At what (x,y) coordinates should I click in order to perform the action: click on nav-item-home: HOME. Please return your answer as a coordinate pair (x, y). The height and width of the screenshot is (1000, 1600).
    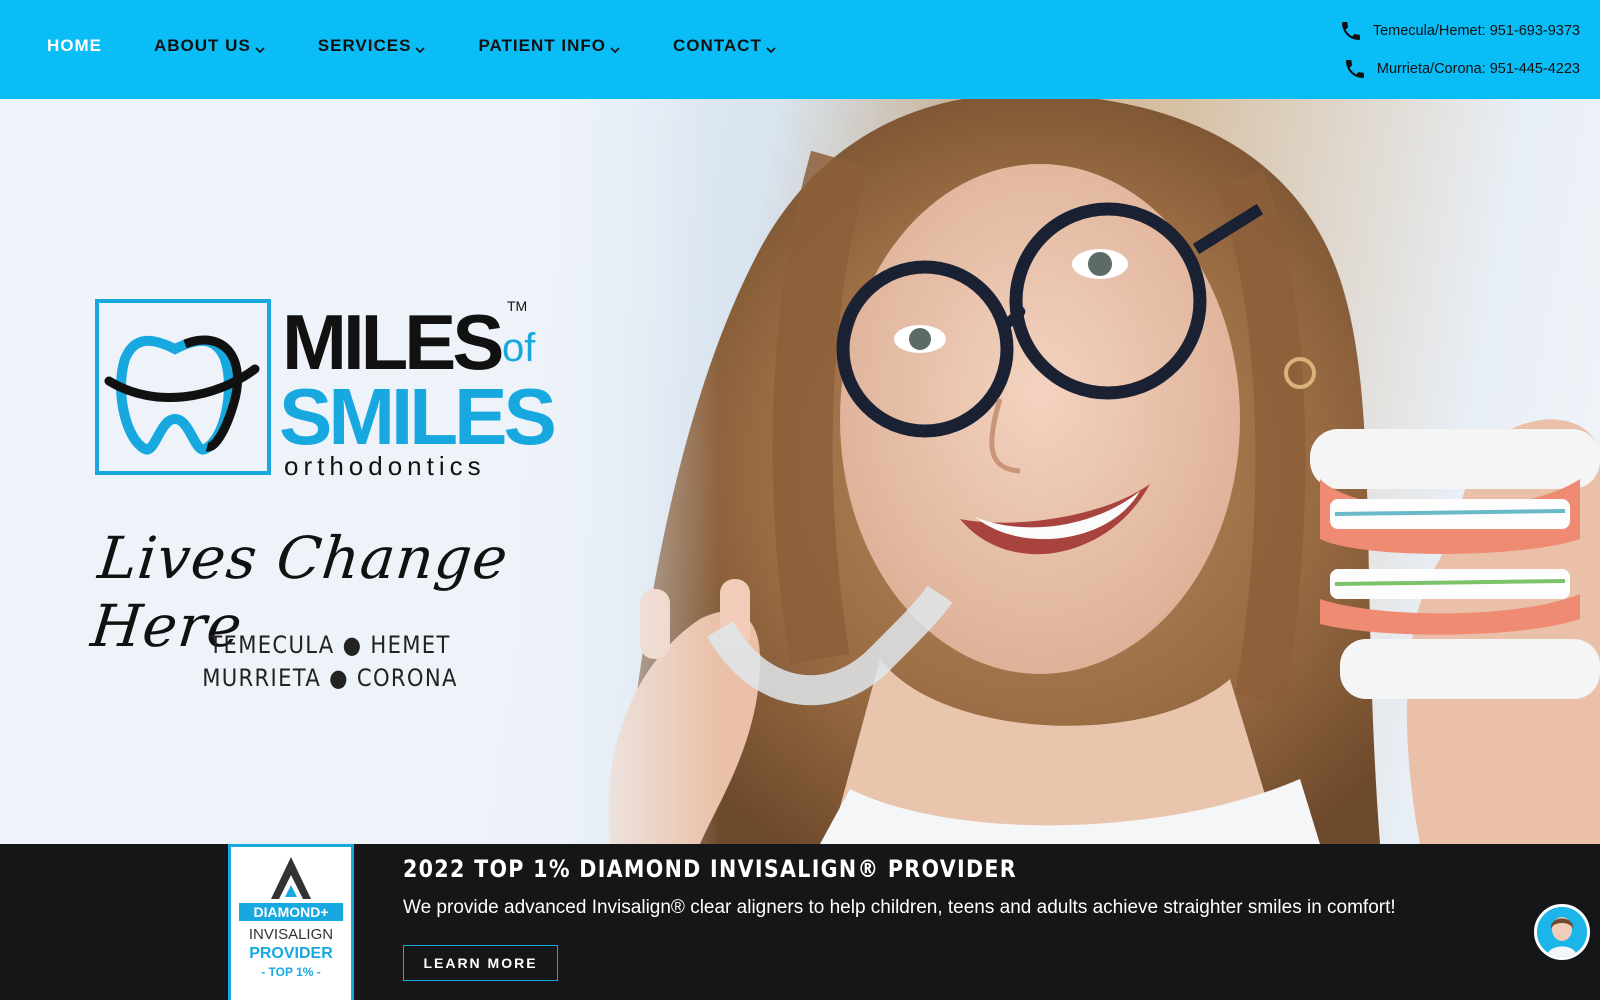
    Looking at the image, I should click on (74, 46).